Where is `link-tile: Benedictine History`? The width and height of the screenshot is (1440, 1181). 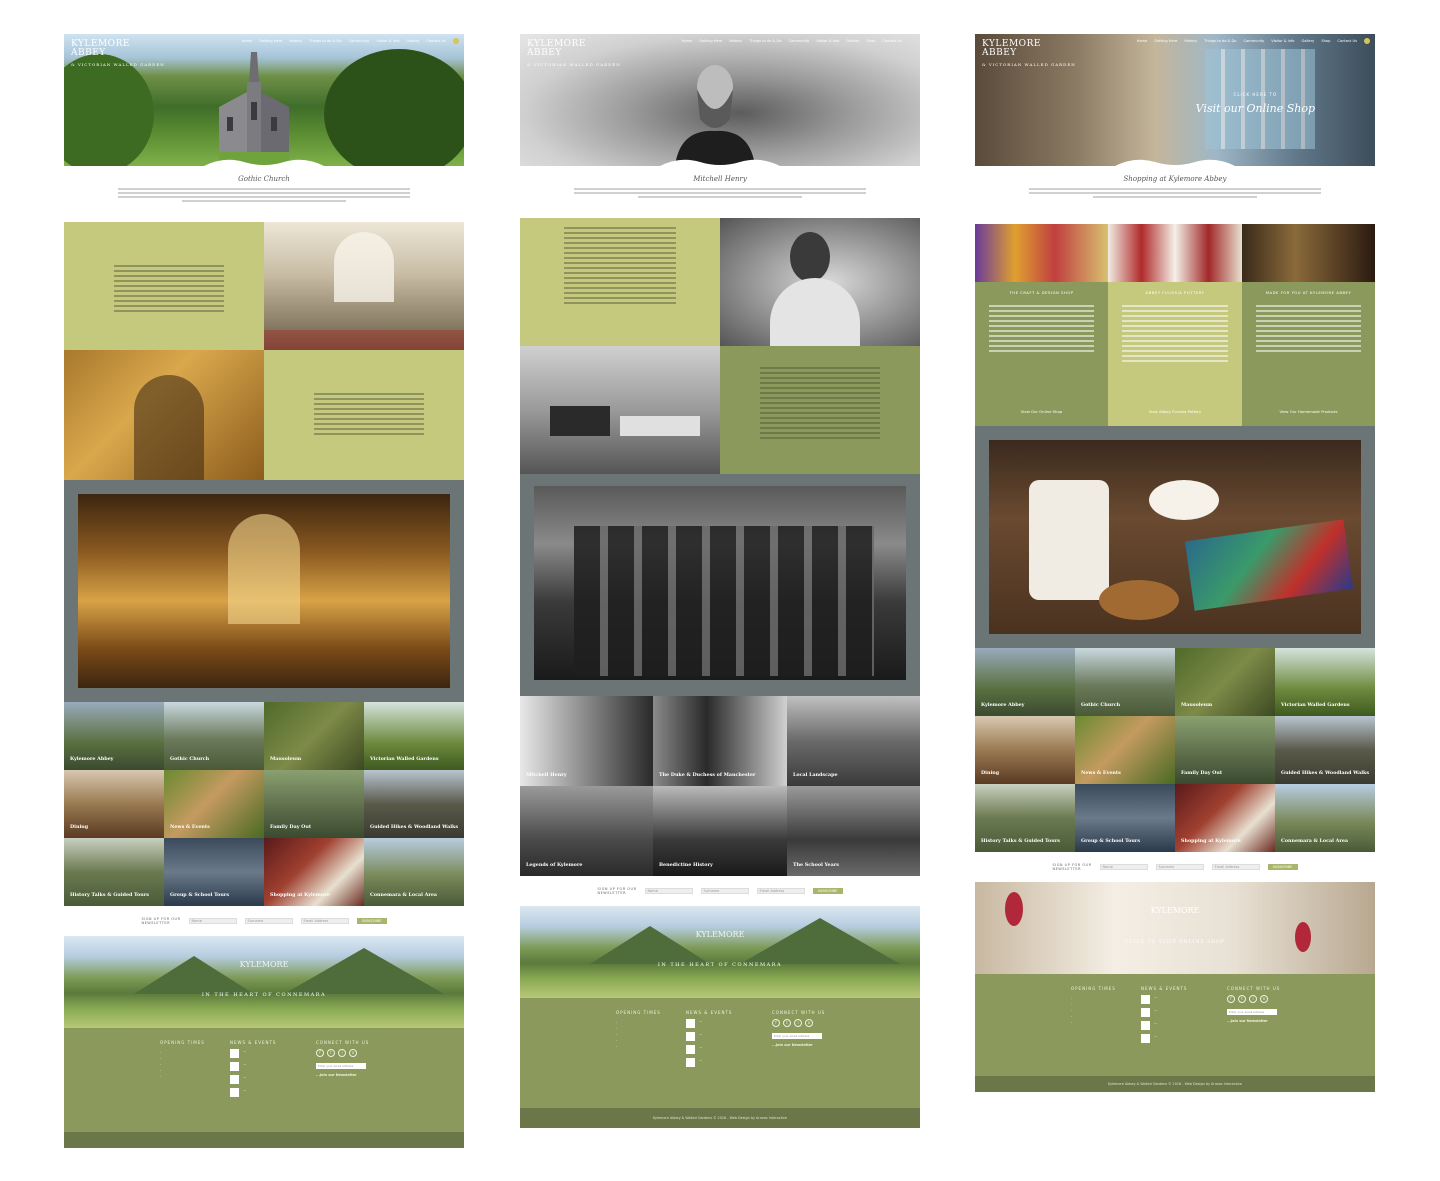 link-tile: Benedictine History is located at coordinates (720, 831).